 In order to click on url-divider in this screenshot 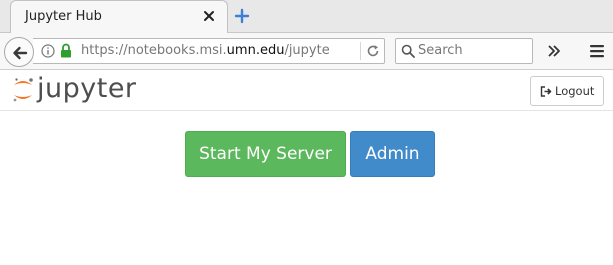, I will do `click(360, 51)`.